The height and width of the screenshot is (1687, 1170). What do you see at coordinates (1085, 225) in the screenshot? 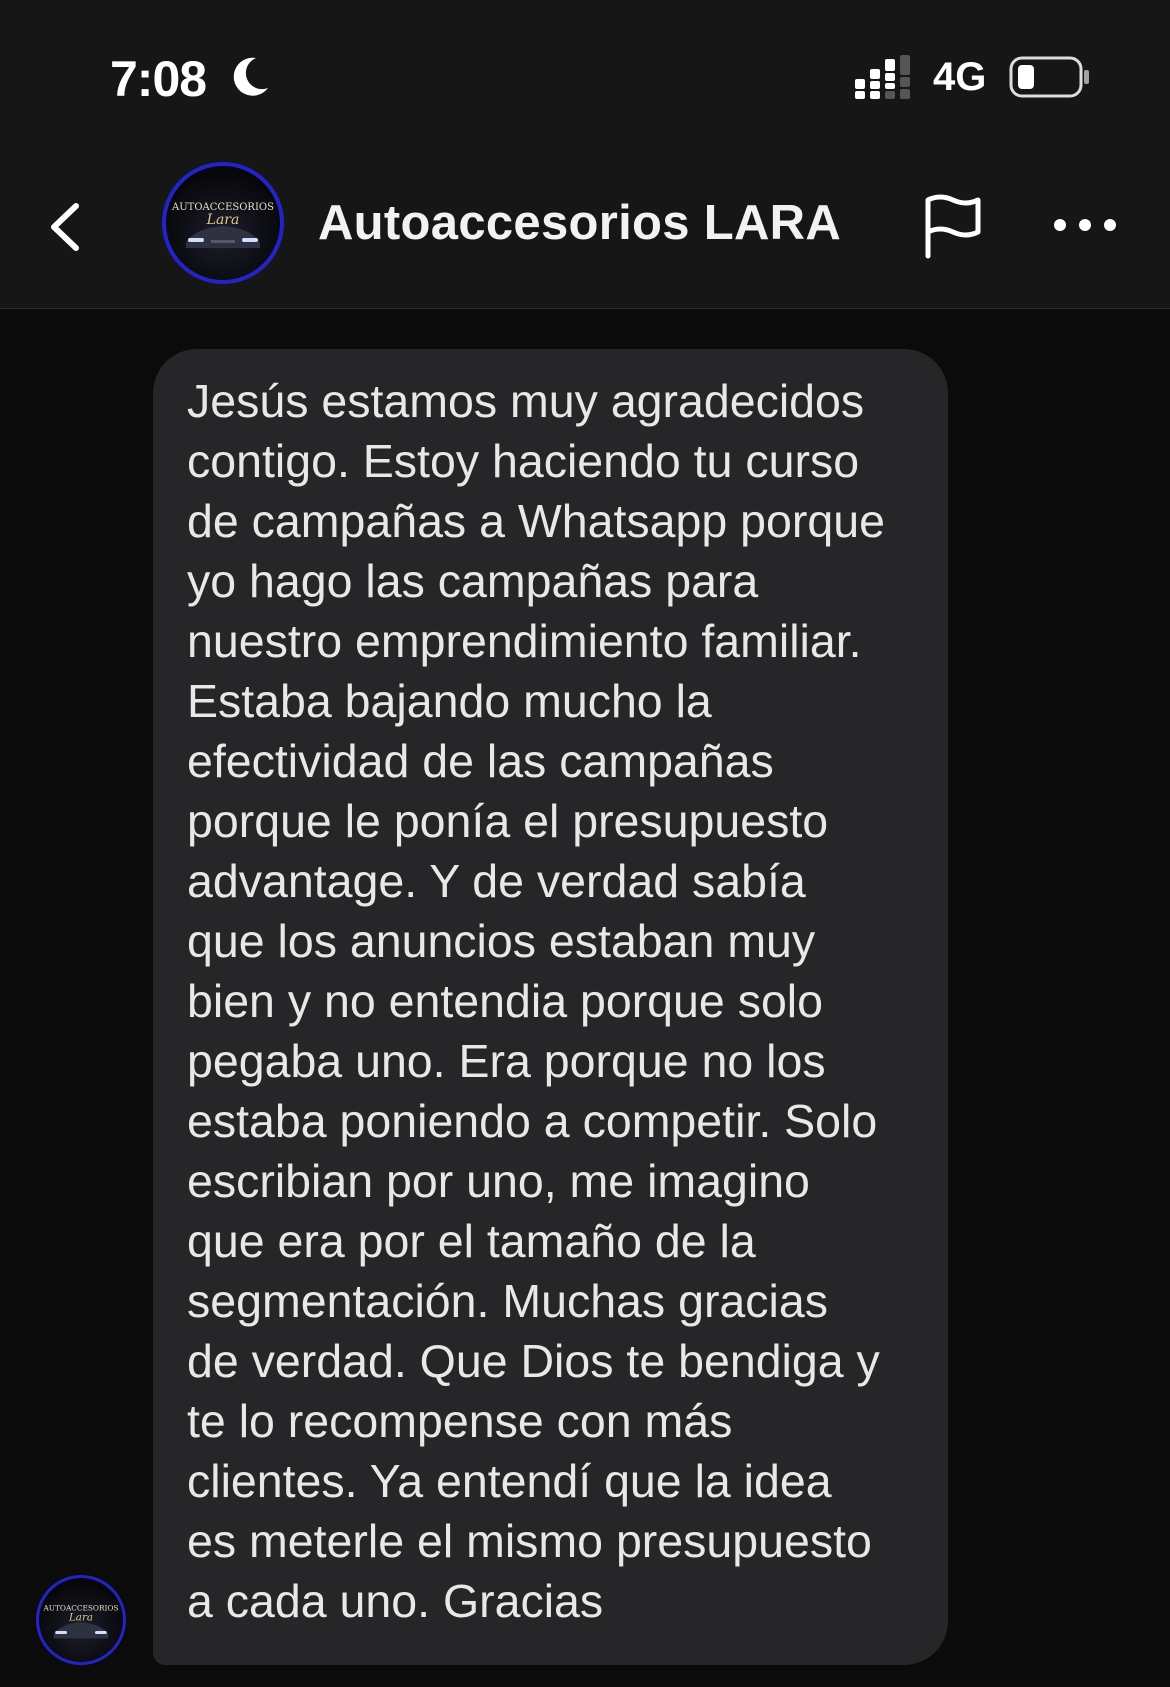
I see `ellipsis-icon` at bounding box center [1085, 225].